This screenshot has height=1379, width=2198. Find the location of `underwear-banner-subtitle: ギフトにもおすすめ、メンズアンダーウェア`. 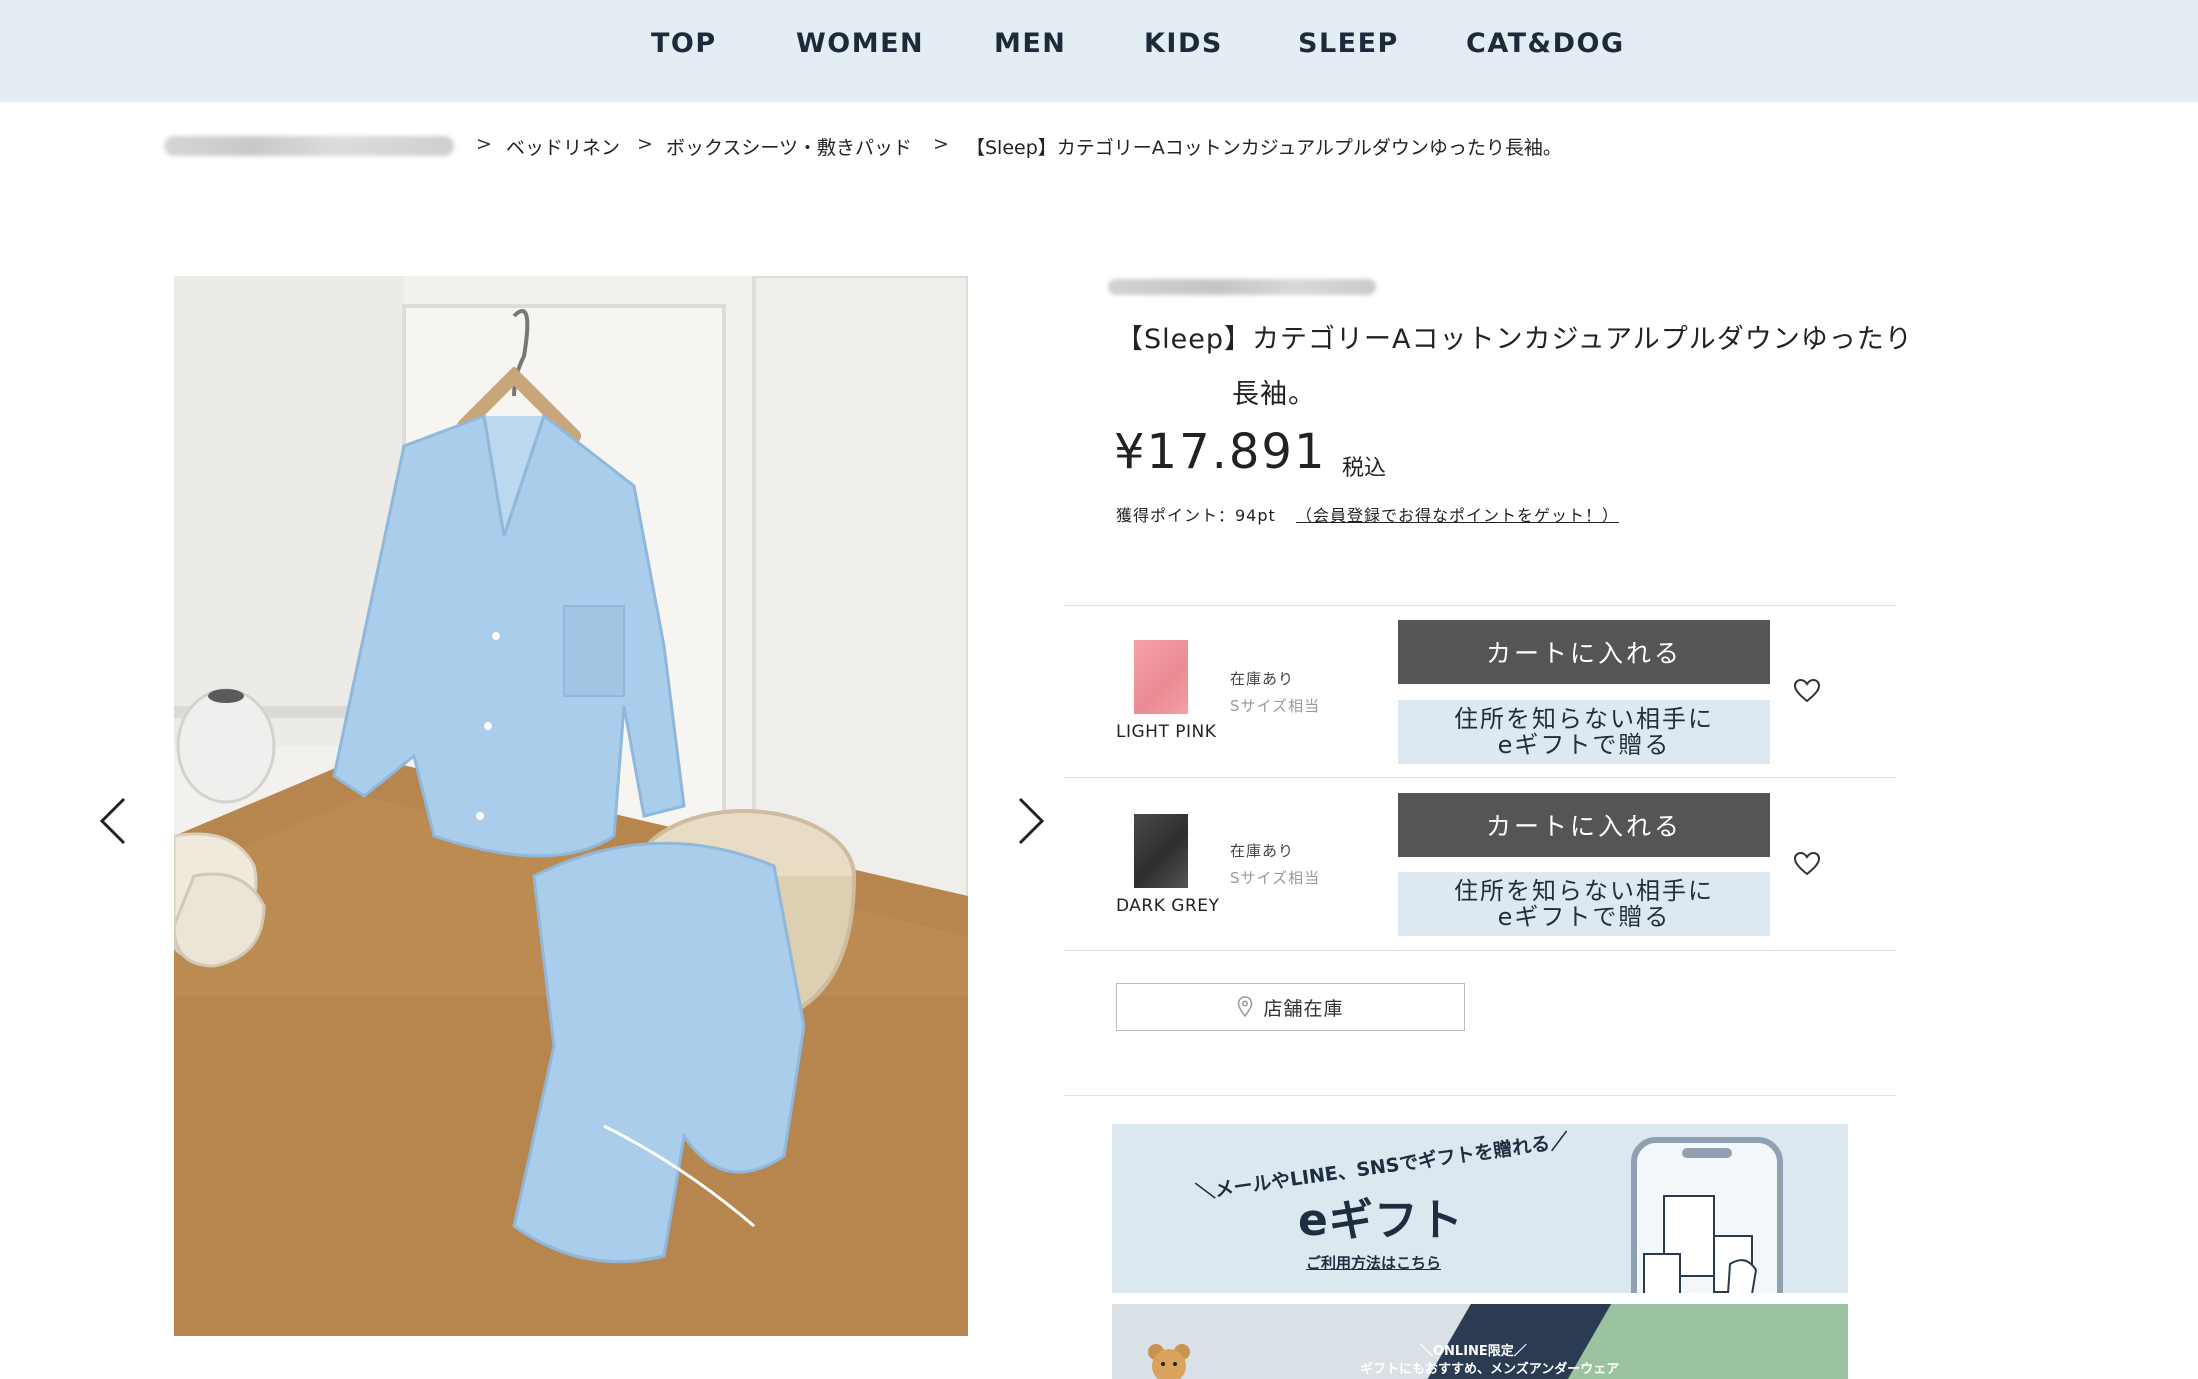

underwear-banner-subtitle: ギフトにもおすすめ、メンズアンダーウェア is located at coordinates (1490, 1369).